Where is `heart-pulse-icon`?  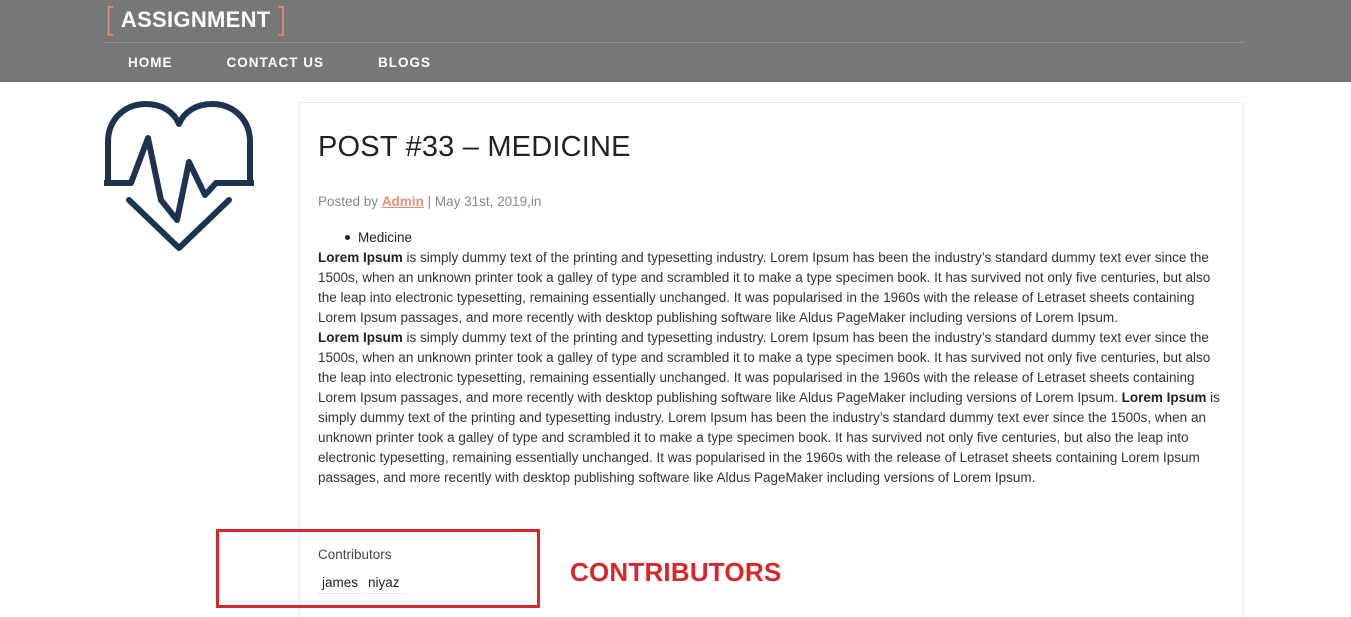 heart-pulse-icon is located at coordinates (179, 176).